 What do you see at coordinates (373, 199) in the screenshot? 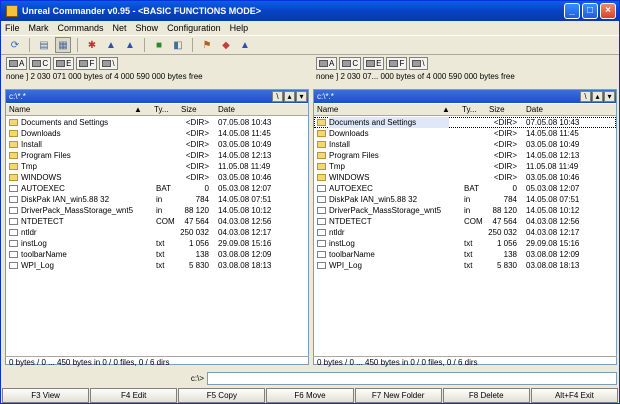
I see `file-name: DiskPak IAN_win5.88 32` at bounding box center [373, 199].